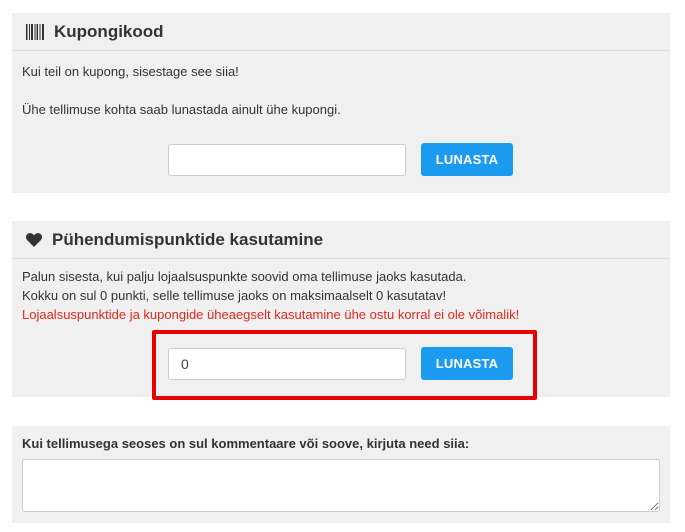 This screenshot has height=532, width=685. I want to click on redeem-coupon-button: LUNASTA, so click(467, 159).